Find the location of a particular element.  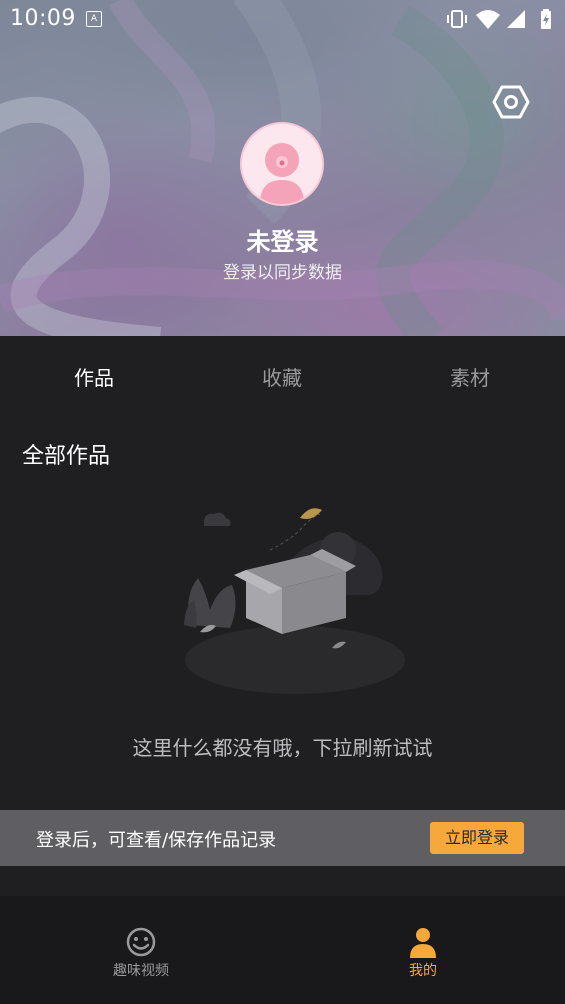

content-tabs: 作品 收藏 素材 is located at coordinates (282, 376).